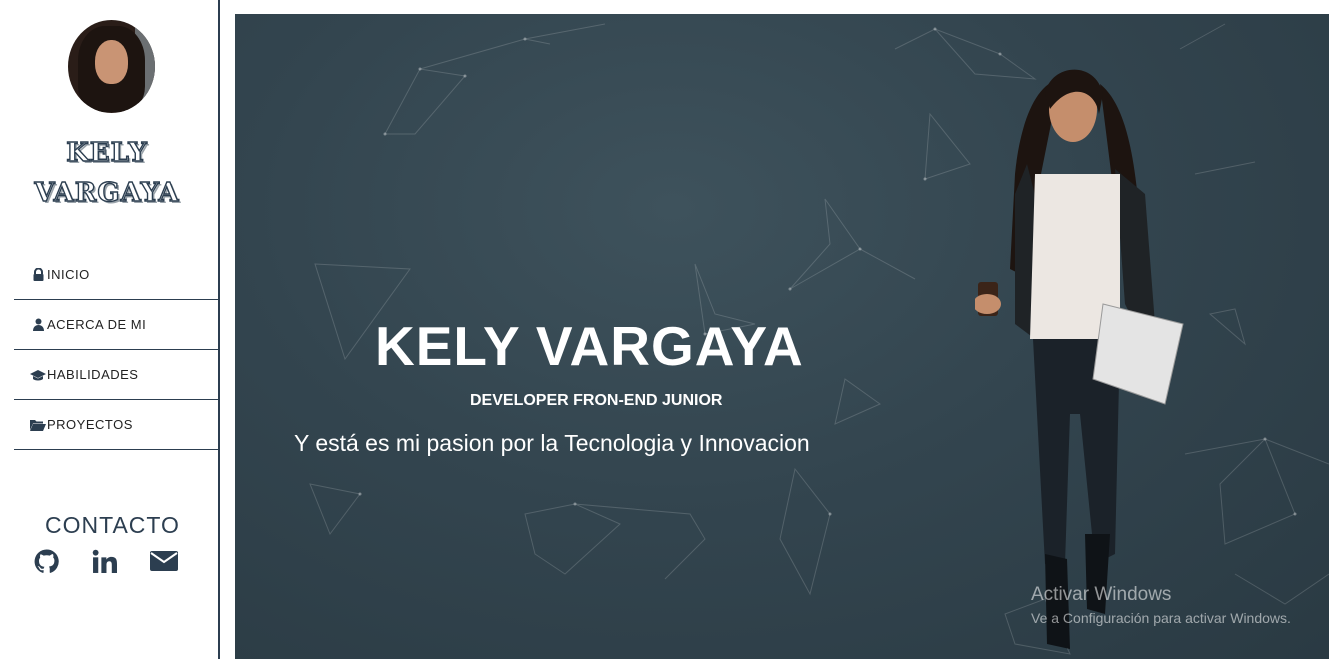 The width and height of the screenshot is (1331, 659). Describe the element at coordinates (589, 346) in the screenshot. I see `hero-name: KELY VARGAYA` at that location.